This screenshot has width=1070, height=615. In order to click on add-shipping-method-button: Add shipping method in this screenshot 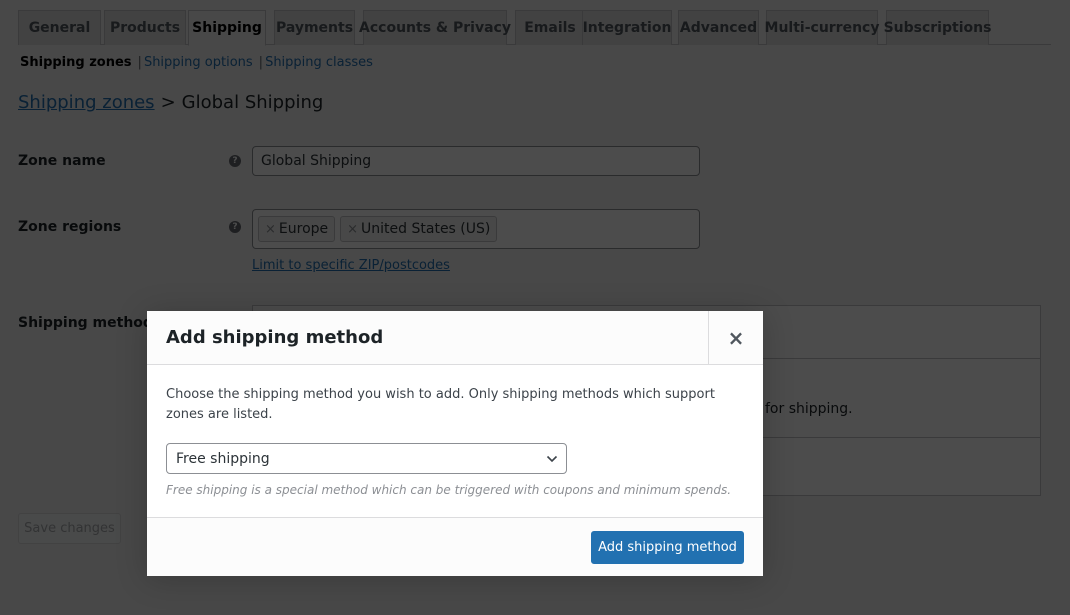, I will do `click(667, 547)`.